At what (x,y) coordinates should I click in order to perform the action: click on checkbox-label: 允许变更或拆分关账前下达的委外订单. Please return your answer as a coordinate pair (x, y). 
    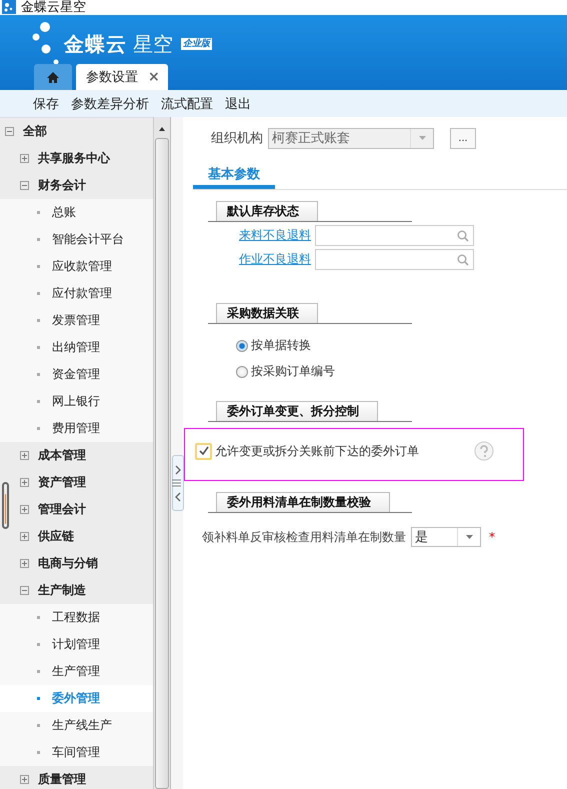
    Looking at the image, I should click on (317, 451).